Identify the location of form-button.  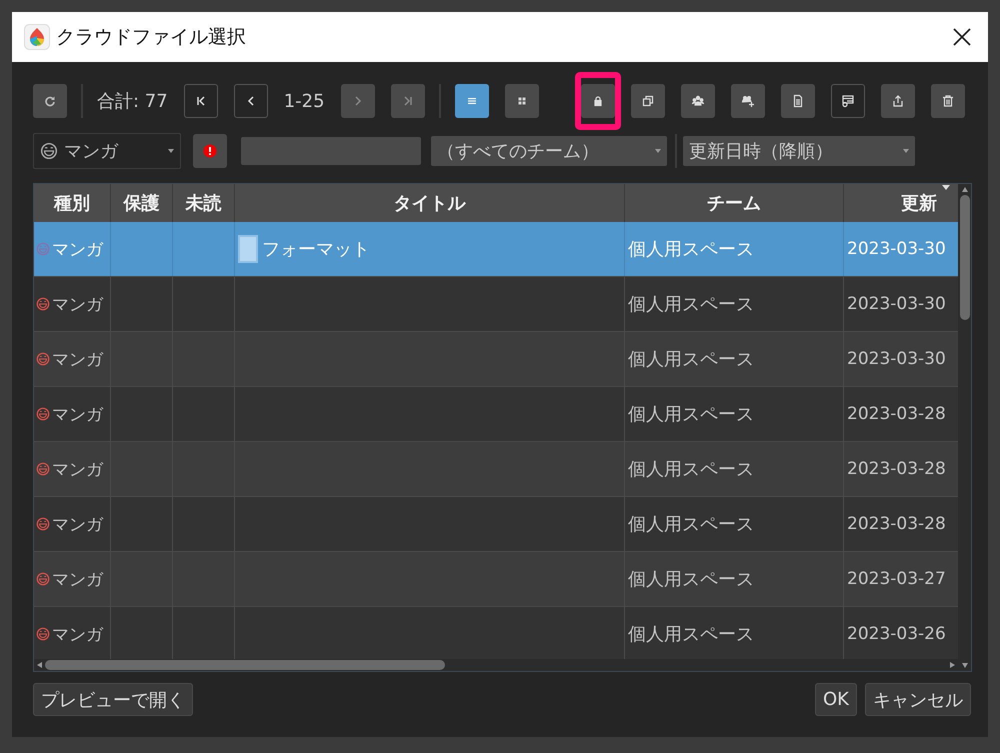
(847, 101).